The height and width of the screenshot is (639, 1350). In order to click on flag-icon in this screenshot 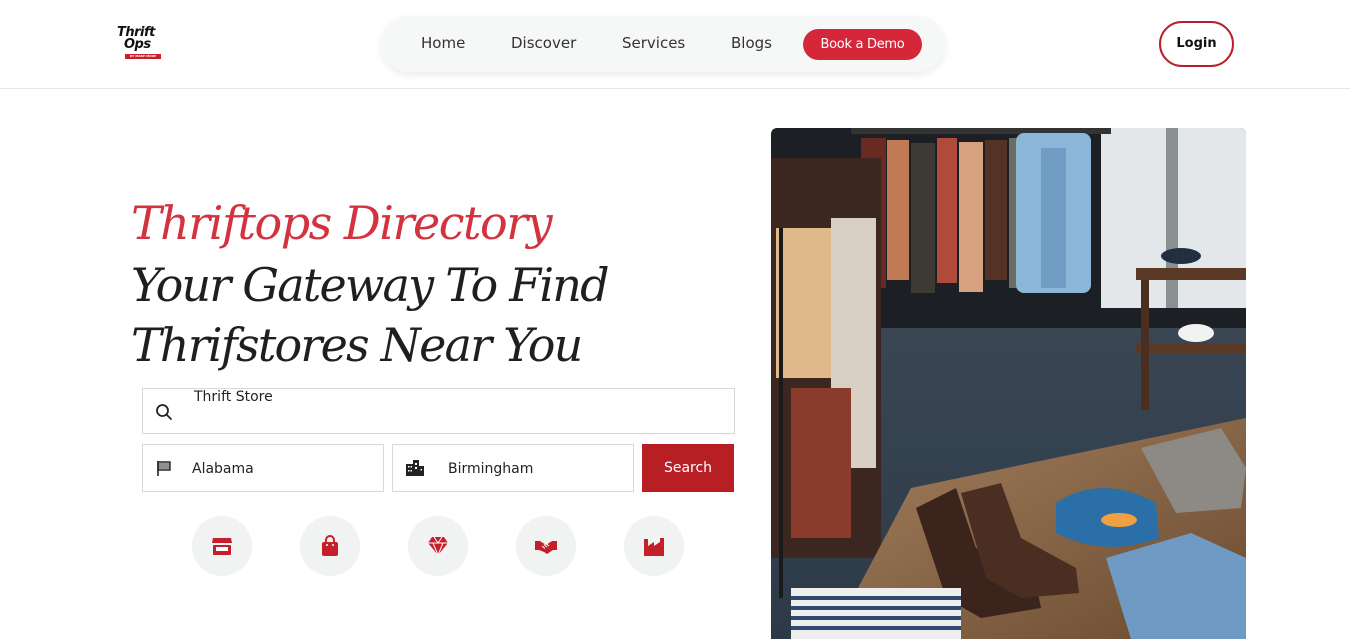, I will do `click(164, 468)`.